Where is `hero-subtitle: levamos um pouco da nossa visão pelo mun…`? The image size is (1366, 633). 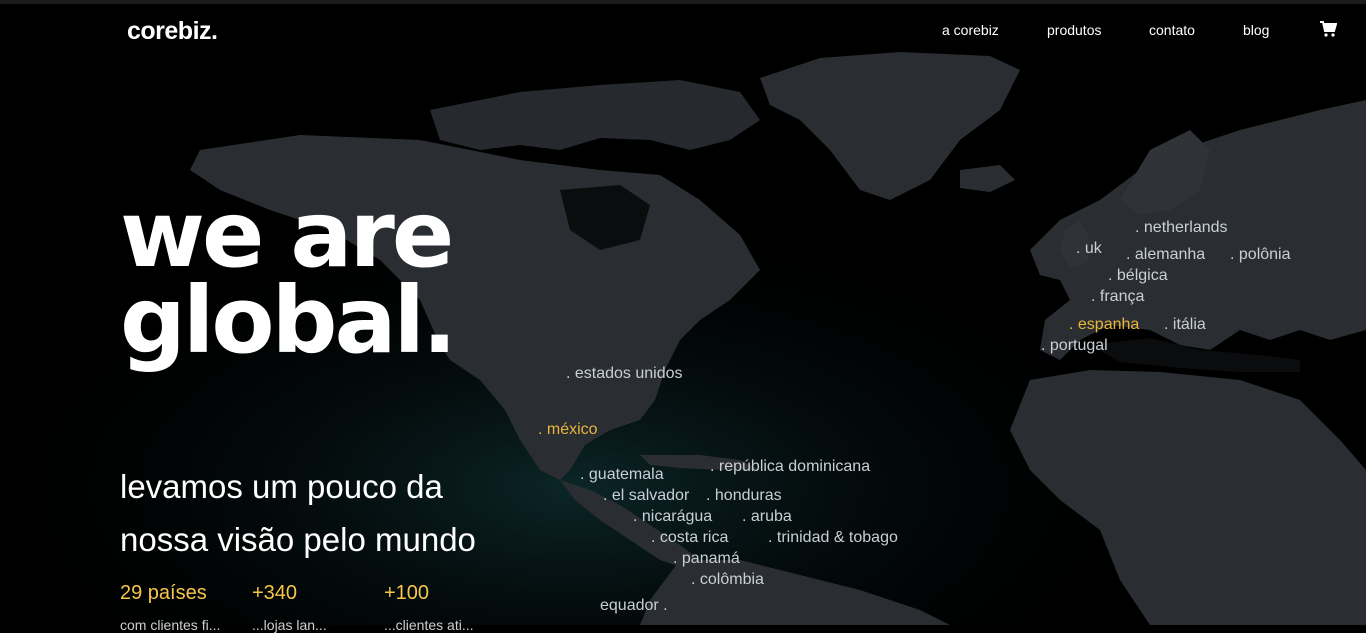
hero-subtitle: levamos um pouco da nossa visão pelo mun… is located at coordinates (340, 513).